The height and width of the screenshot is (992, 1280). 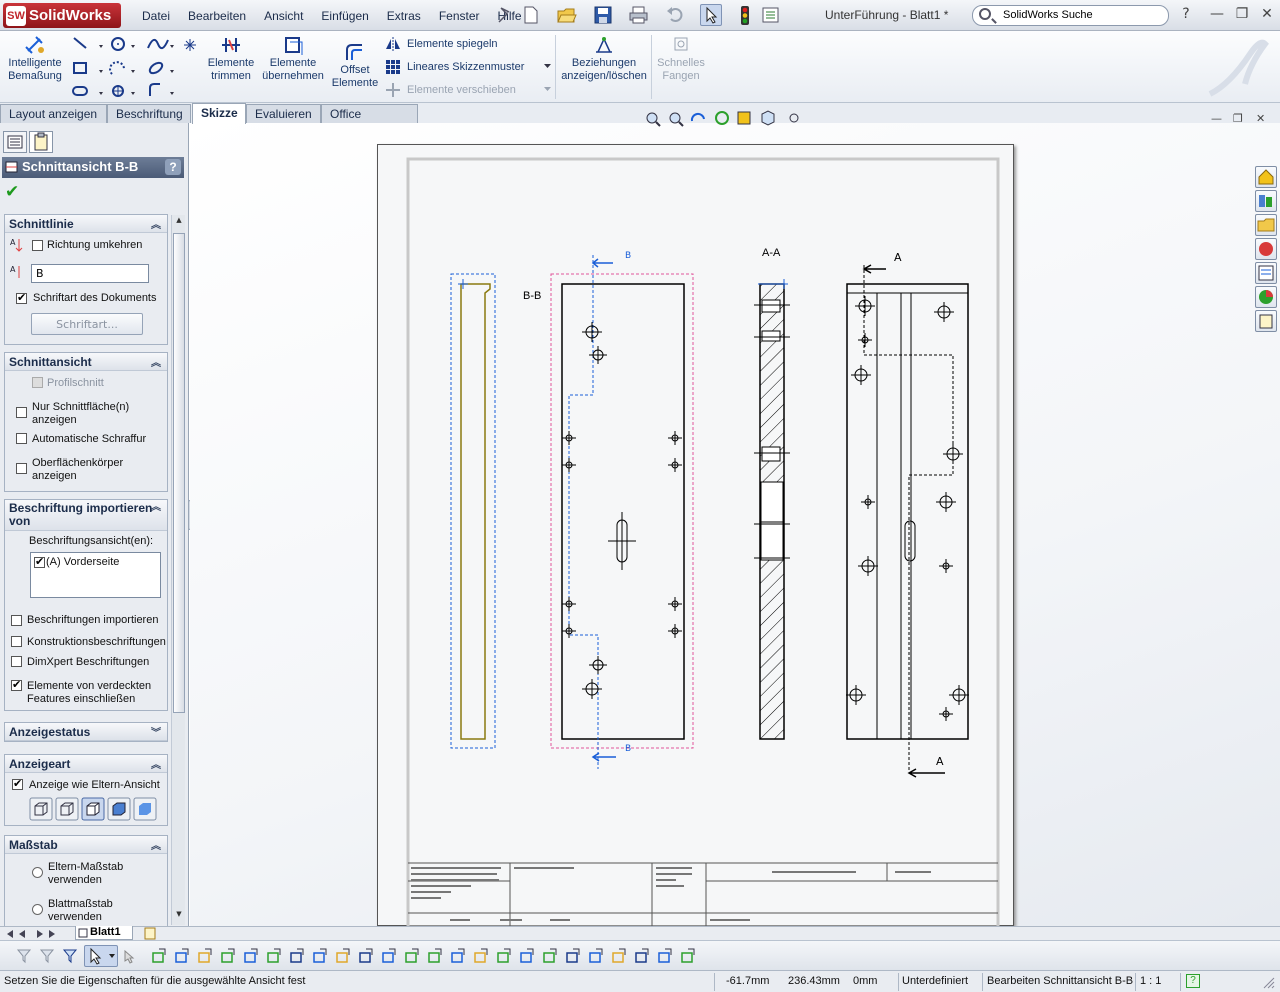 I want to click on view-toolbar, so click(x=729, y=120).